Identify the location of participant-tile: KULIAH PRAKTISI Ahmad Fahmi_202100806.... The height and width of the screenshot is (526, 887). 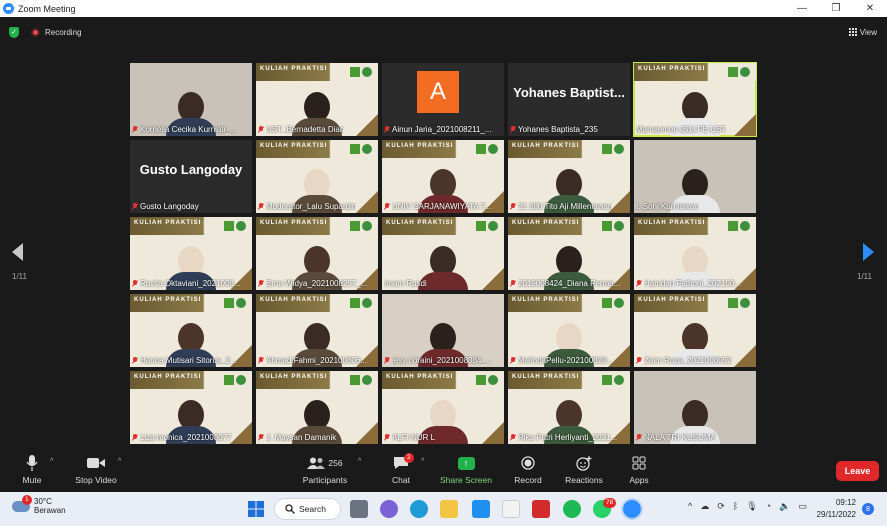
(317, 330).